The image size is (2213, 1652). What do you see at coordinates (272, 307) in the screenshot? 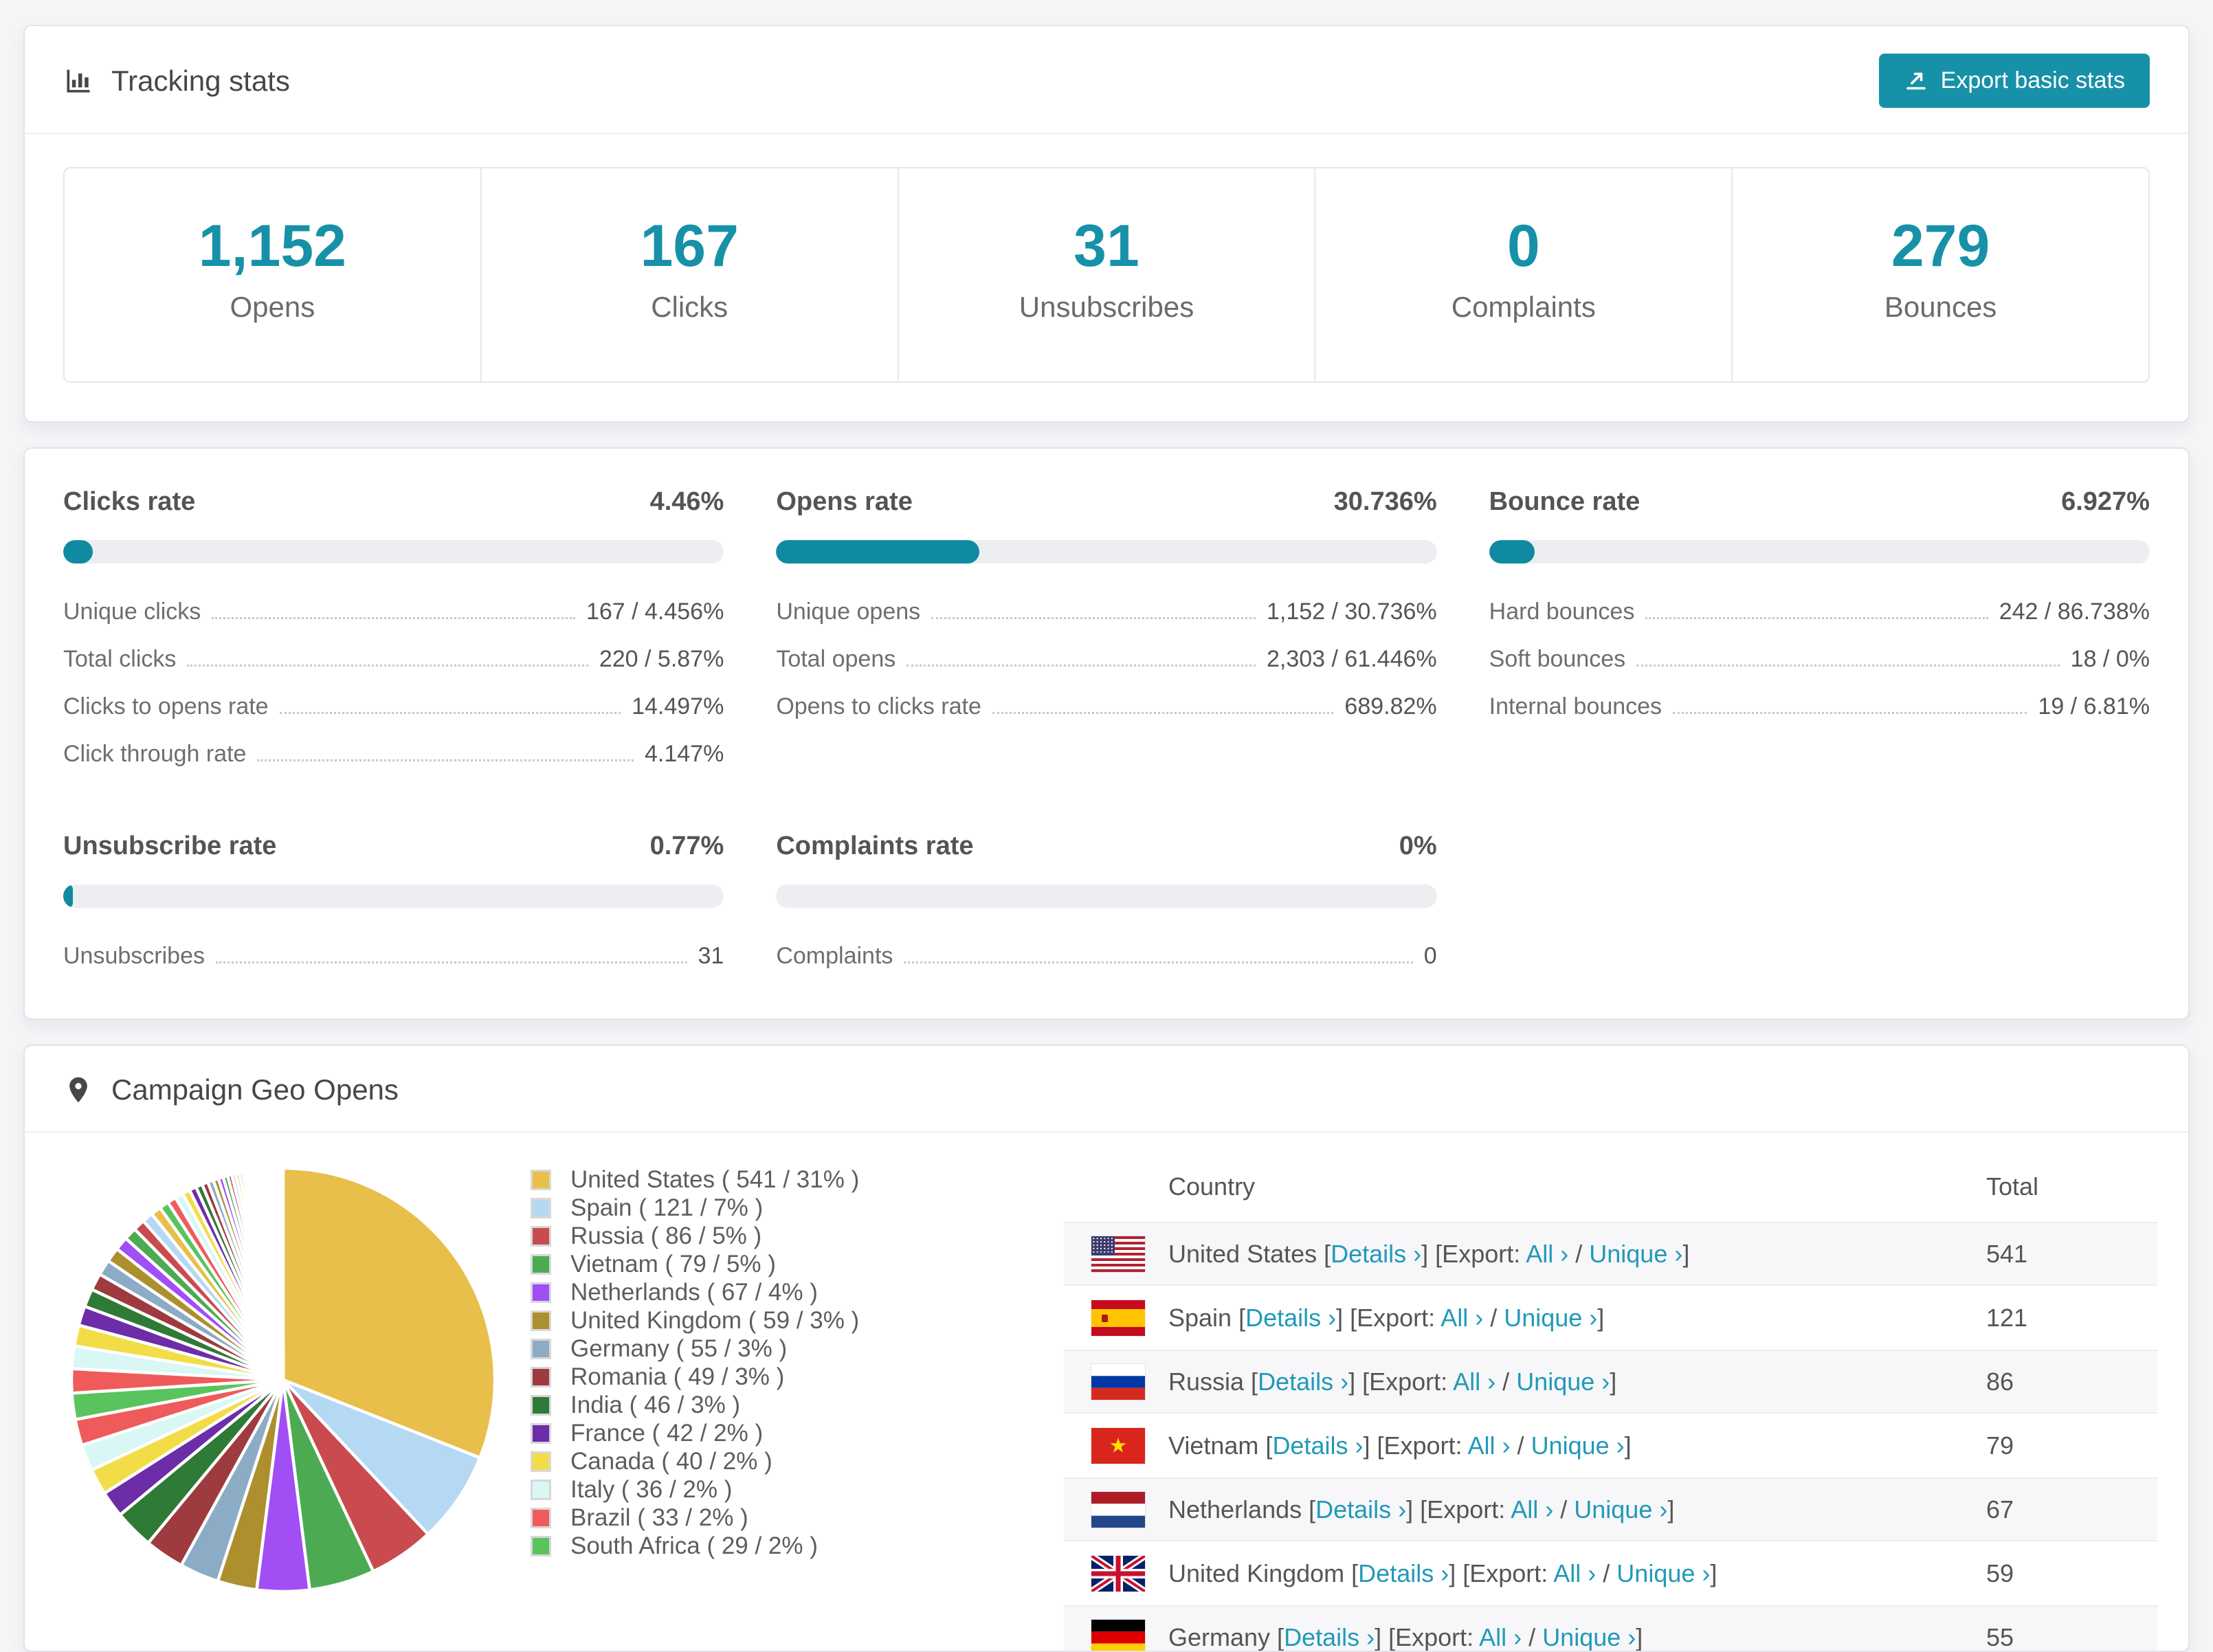
I see `stat-label: Opens` at bounding box center [272, 307].